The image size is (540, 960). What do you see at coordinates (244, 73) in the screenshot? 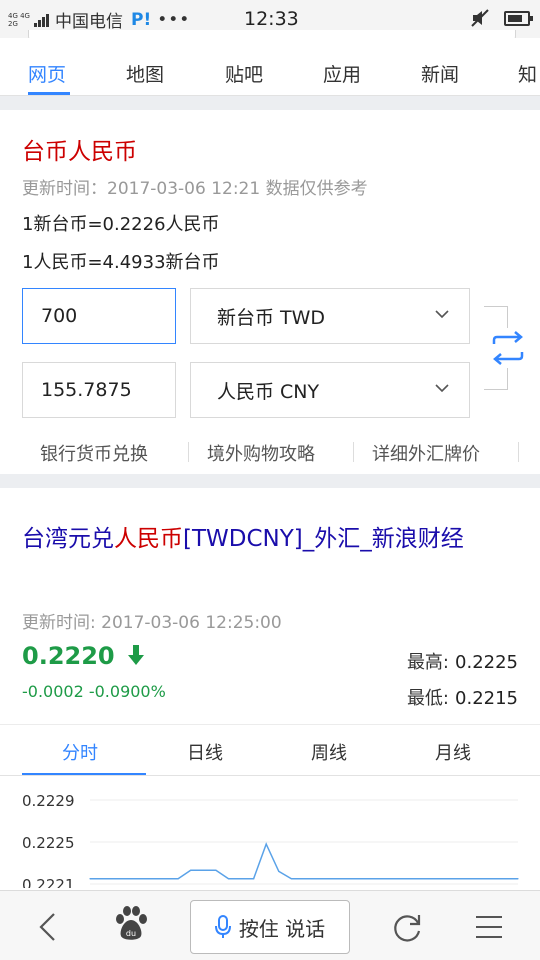
I see `tab-tieba: 贴吧` at bounding box center [244, 73].